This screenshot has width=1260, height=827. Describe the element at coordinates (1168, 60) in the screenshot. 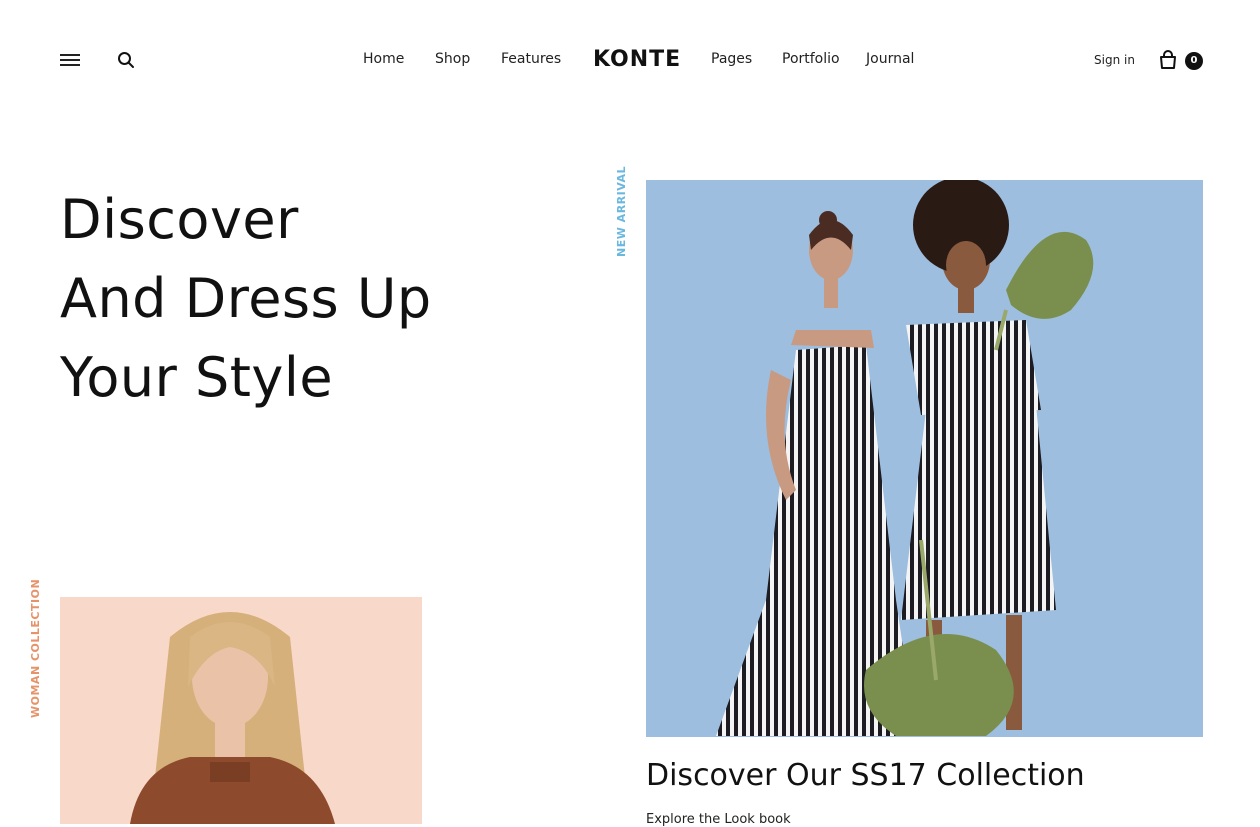

I see `shopping-bag-icon` at that location.